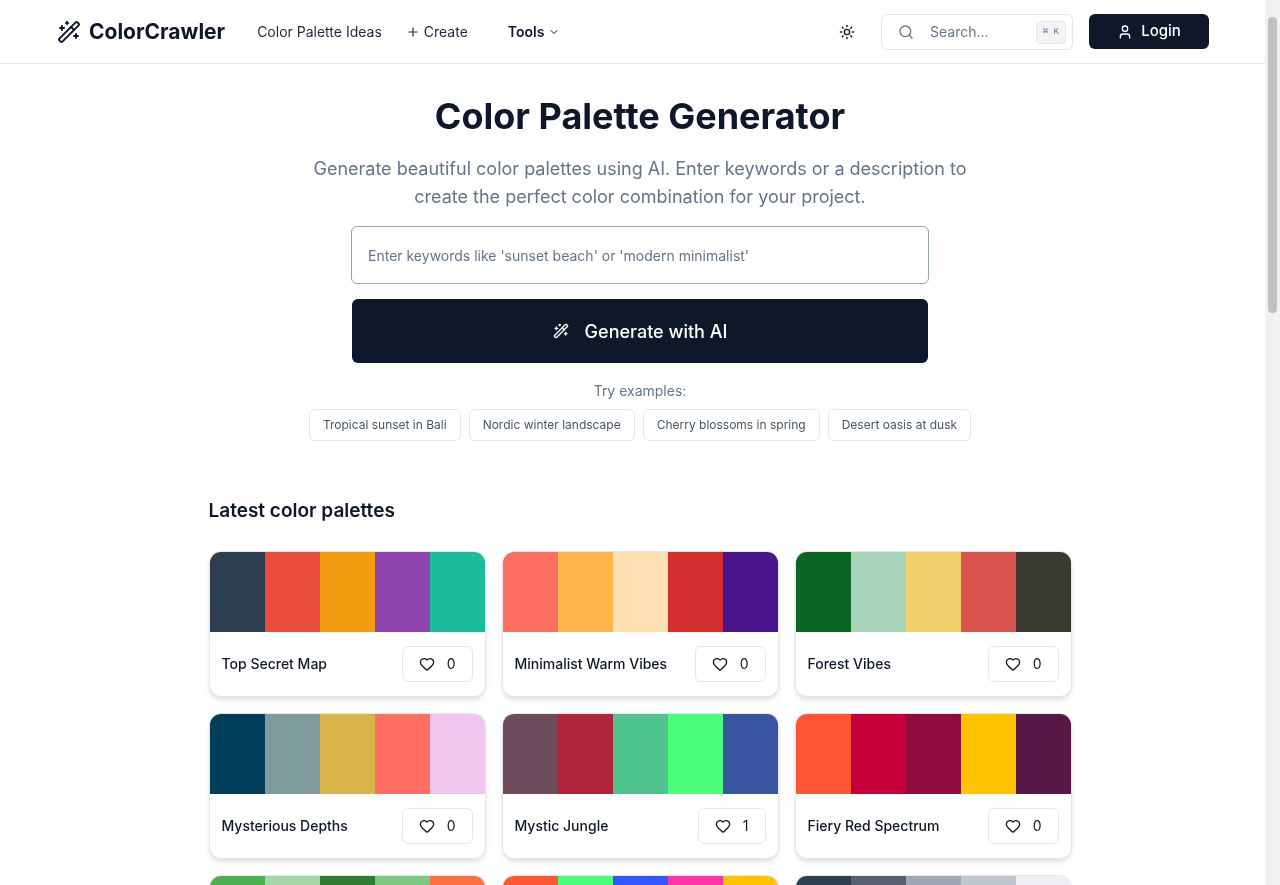  Describe the element at coordinates (274, 664) in the screenshot. I see `palette-name: Top Secret Map` at that location.